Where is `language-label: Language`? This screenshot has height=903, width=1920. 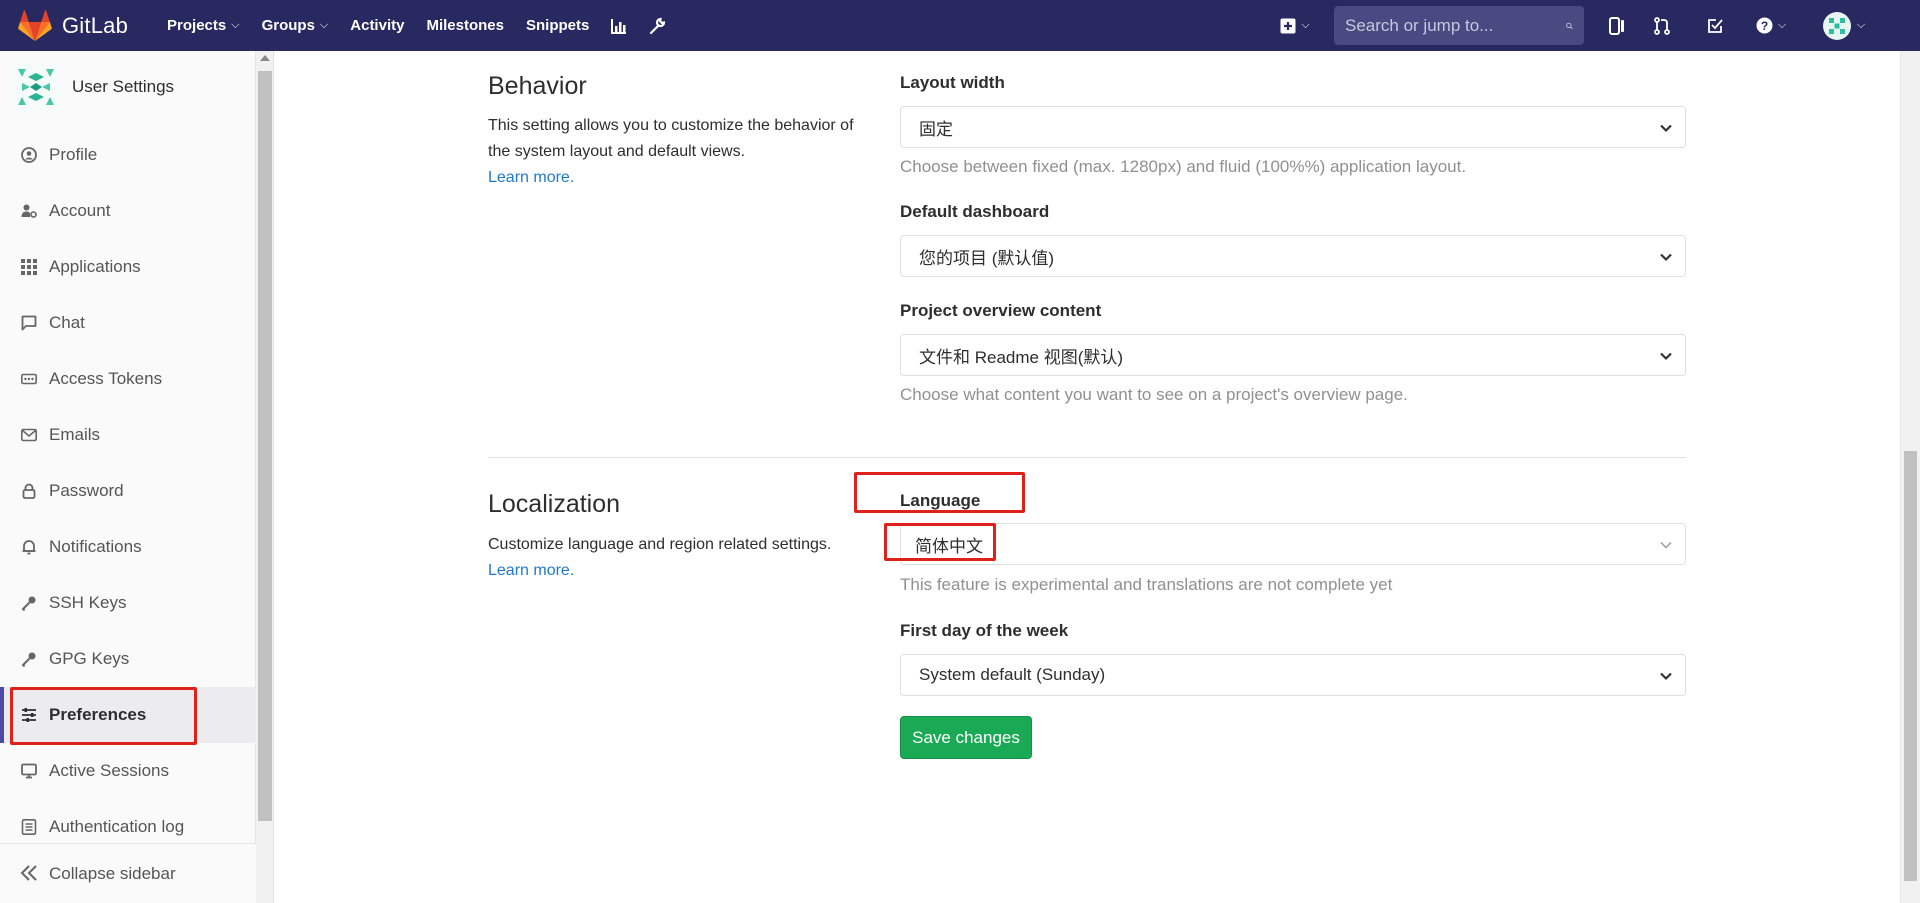 language-label: Language is located at coordinates (940, 500).